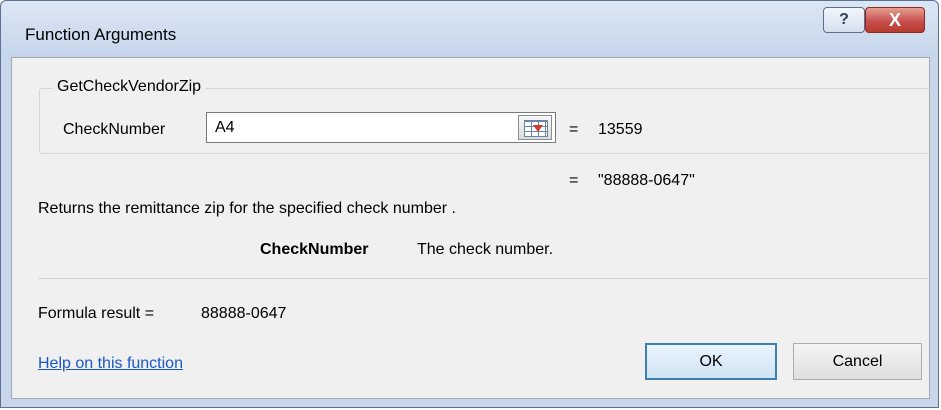 The width and height of the screenshot is (941, 410). I want to click on return-equals: =, so click(574, 180).